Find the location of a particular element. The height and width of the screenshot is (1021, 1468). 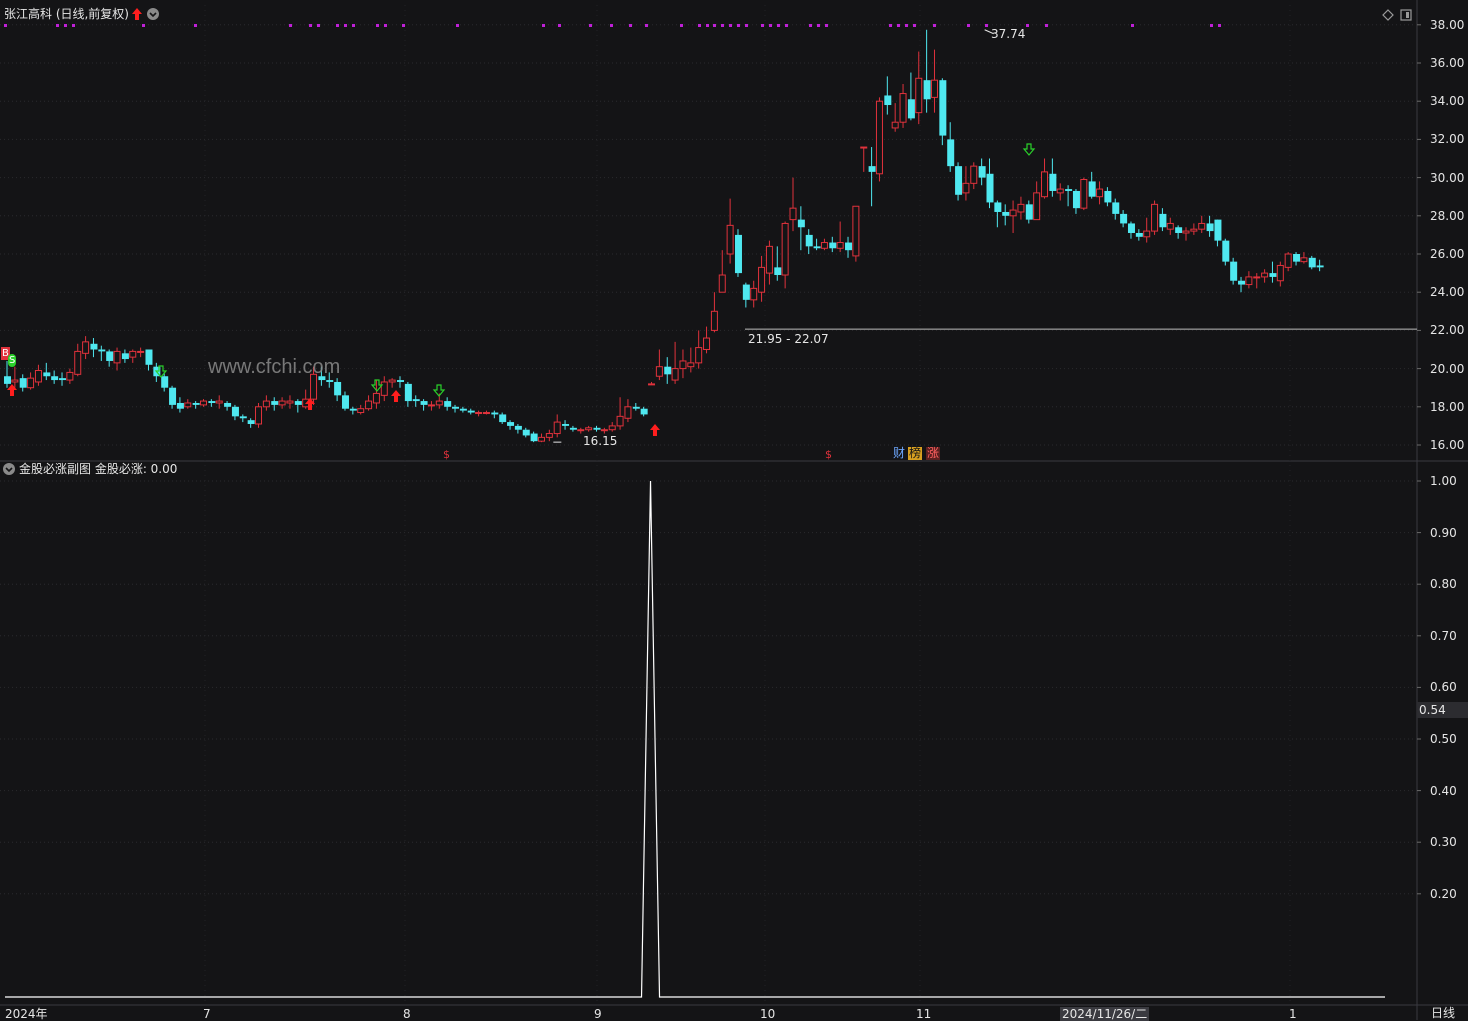

event-badge-ranking: 榜 is located at coordinates (915, 453).